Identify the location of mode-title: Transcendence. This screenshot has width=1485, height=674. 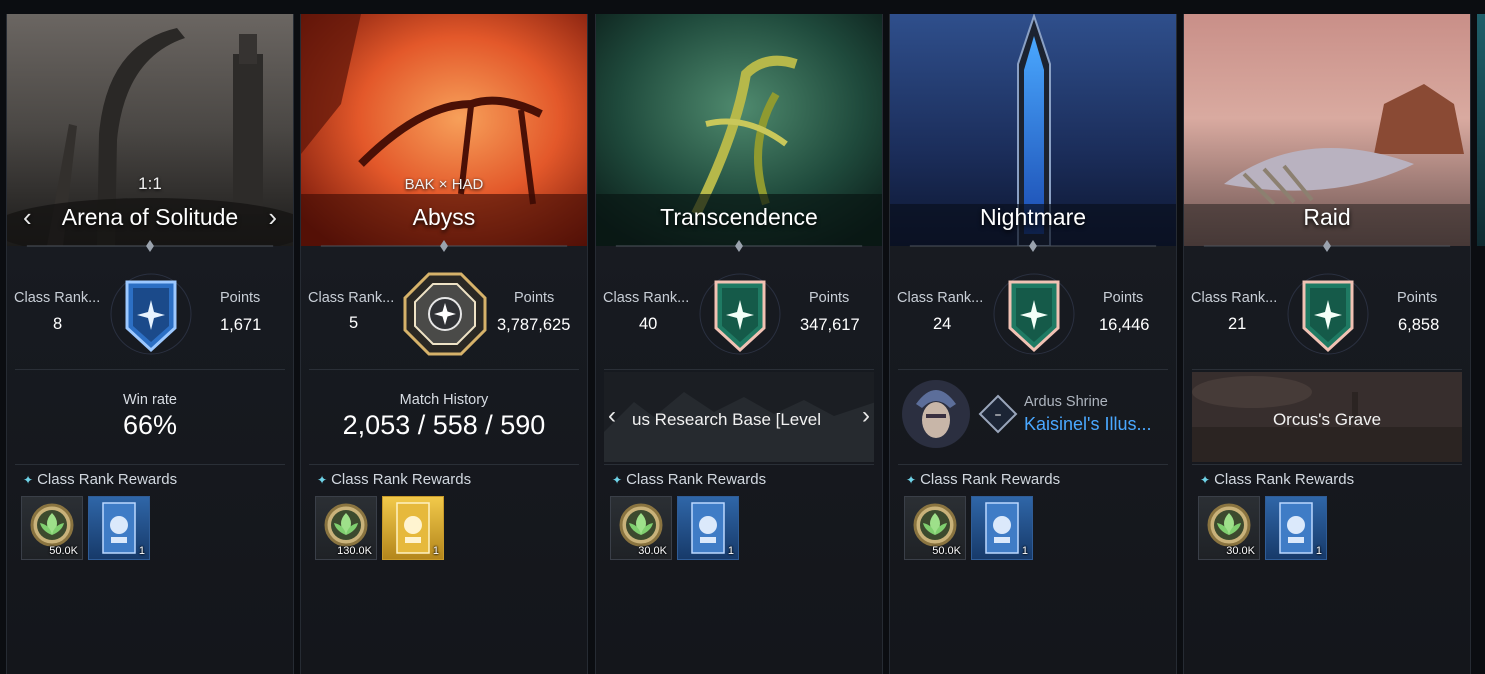
(739, 217).